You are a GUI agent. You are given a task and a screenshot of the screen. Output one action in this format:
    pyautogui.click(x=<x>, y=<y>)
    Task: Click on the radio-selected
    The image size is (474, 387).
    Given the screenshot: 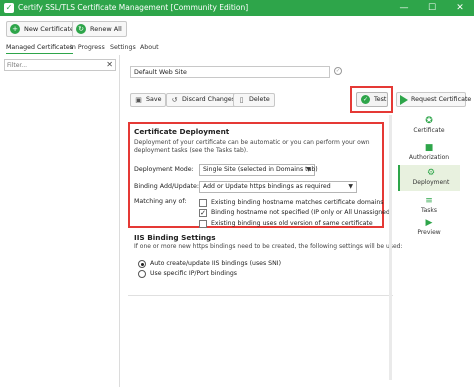 What is the action you would take?
    pyautogui.click(x=142, y=264)
    